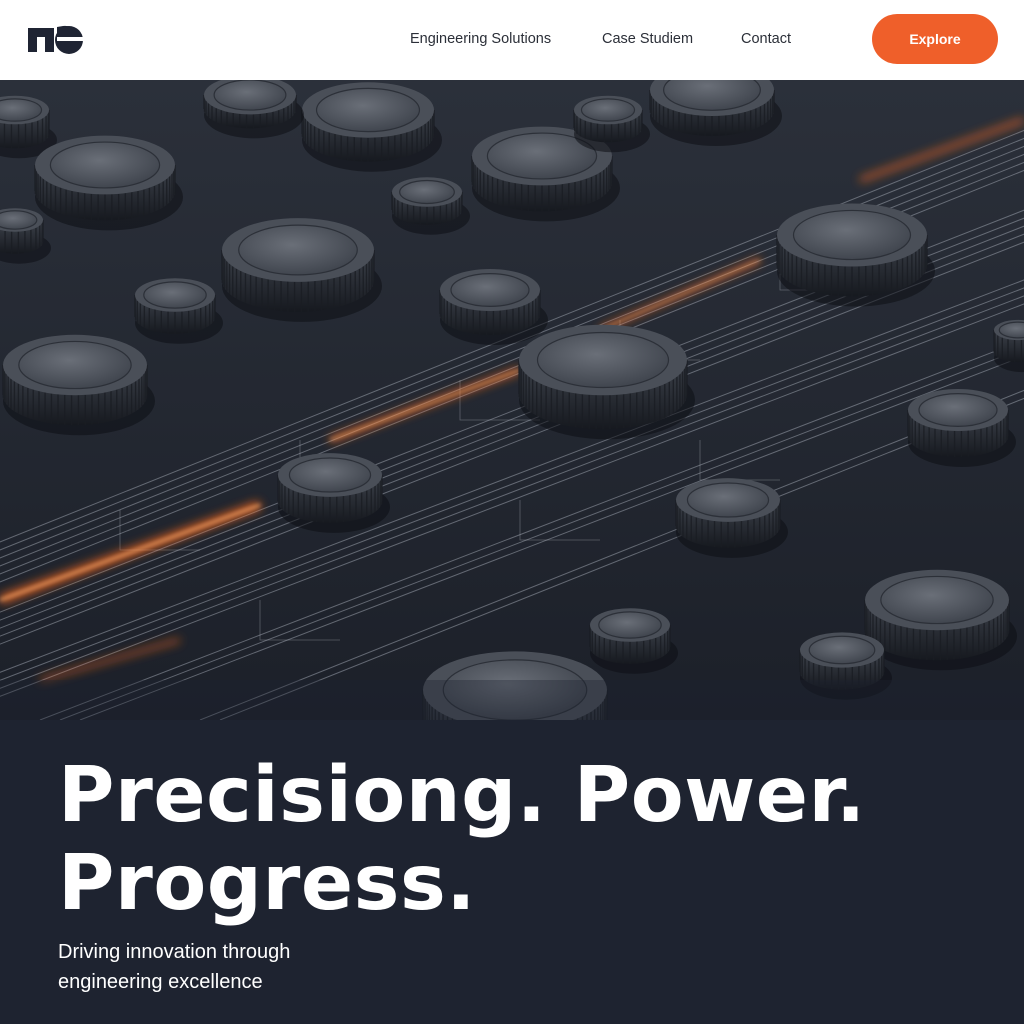  What do you see at coordinates (766, 39) in the screenshot?
I see `nav-link-contact: Contact` at bounding box center [766, 39].